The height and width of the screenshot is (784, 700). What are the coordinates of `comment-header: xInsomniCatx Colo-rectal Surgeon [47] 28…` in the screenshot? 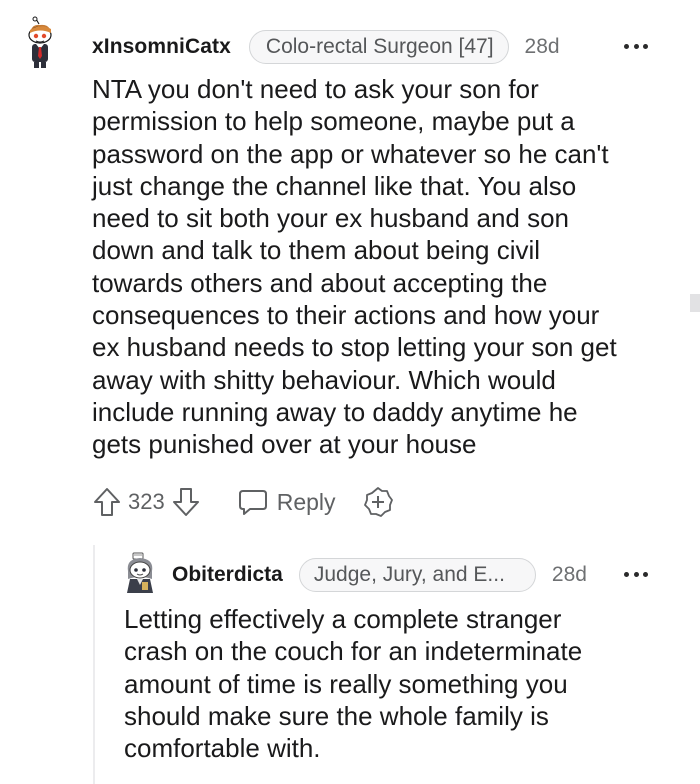 It's located at (326, 47).